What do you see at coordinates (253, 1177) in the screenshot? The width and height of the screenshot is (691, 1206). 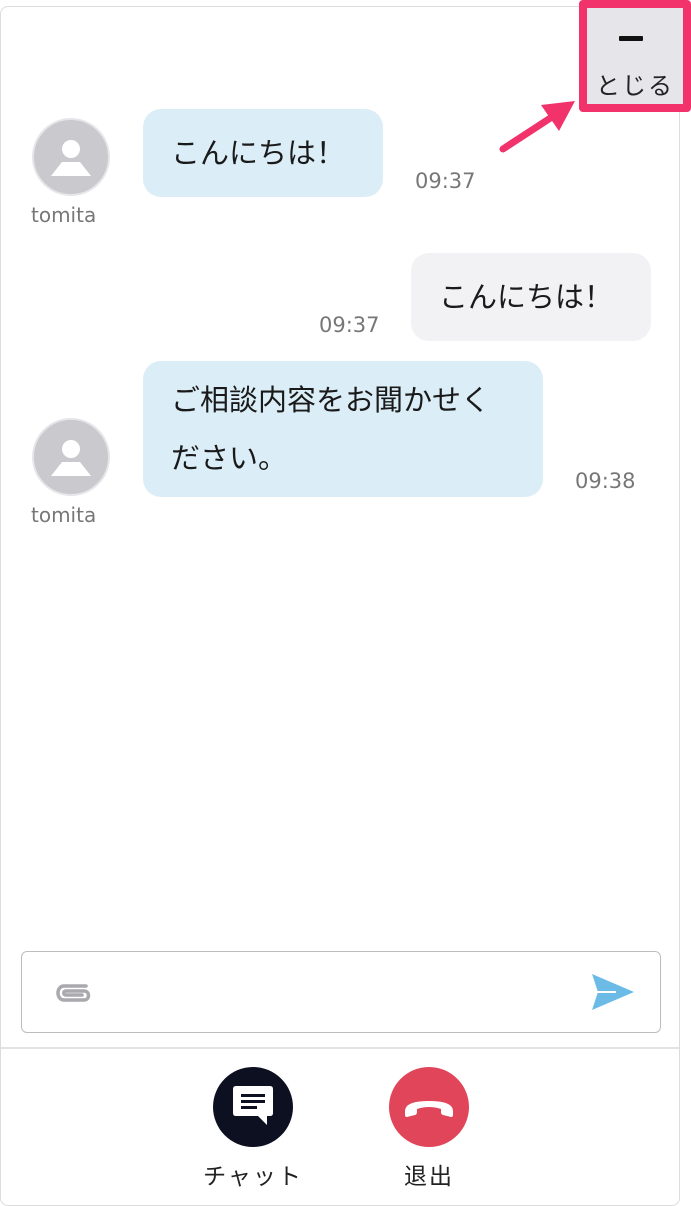 I see `chat-button-label: チャット` at bounding box center [253, 1177].